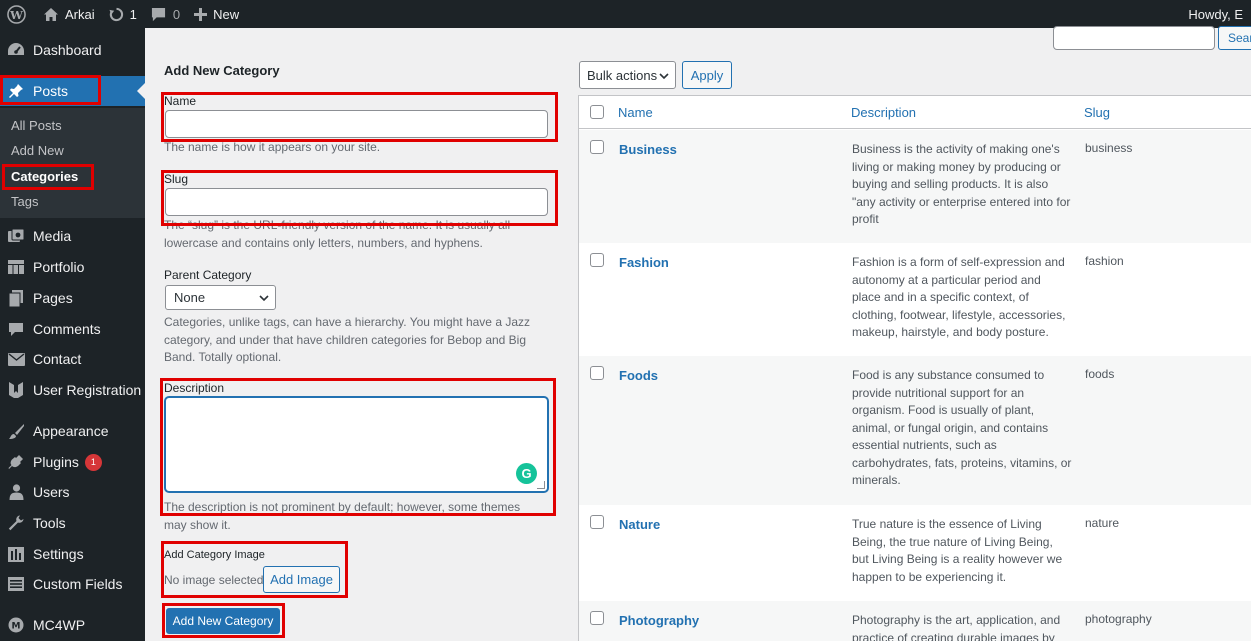  What do you see at coordinates (57, 359) in the screenshot?
I see `menu-contact-label: Contact` at bounding box center [57, 359].